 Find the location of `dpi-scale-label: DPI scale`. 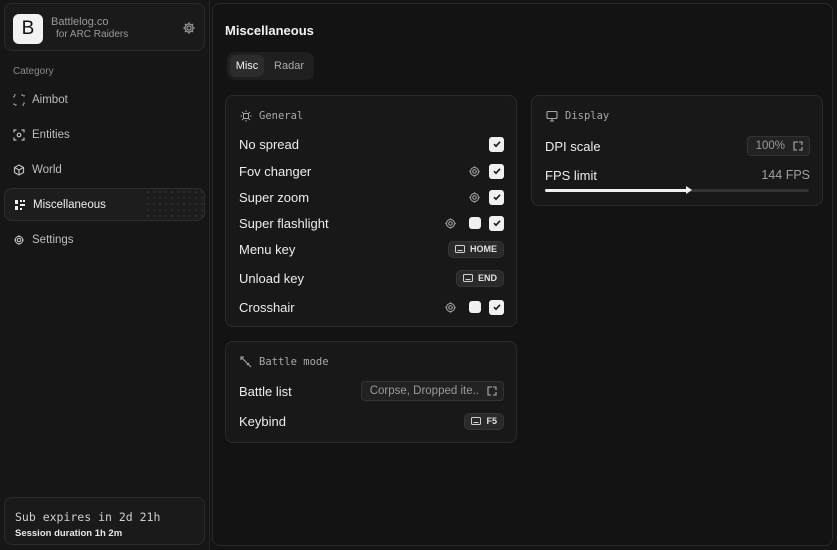

dpi-scale-label: DPI scale is located at coordinates (573, 146).